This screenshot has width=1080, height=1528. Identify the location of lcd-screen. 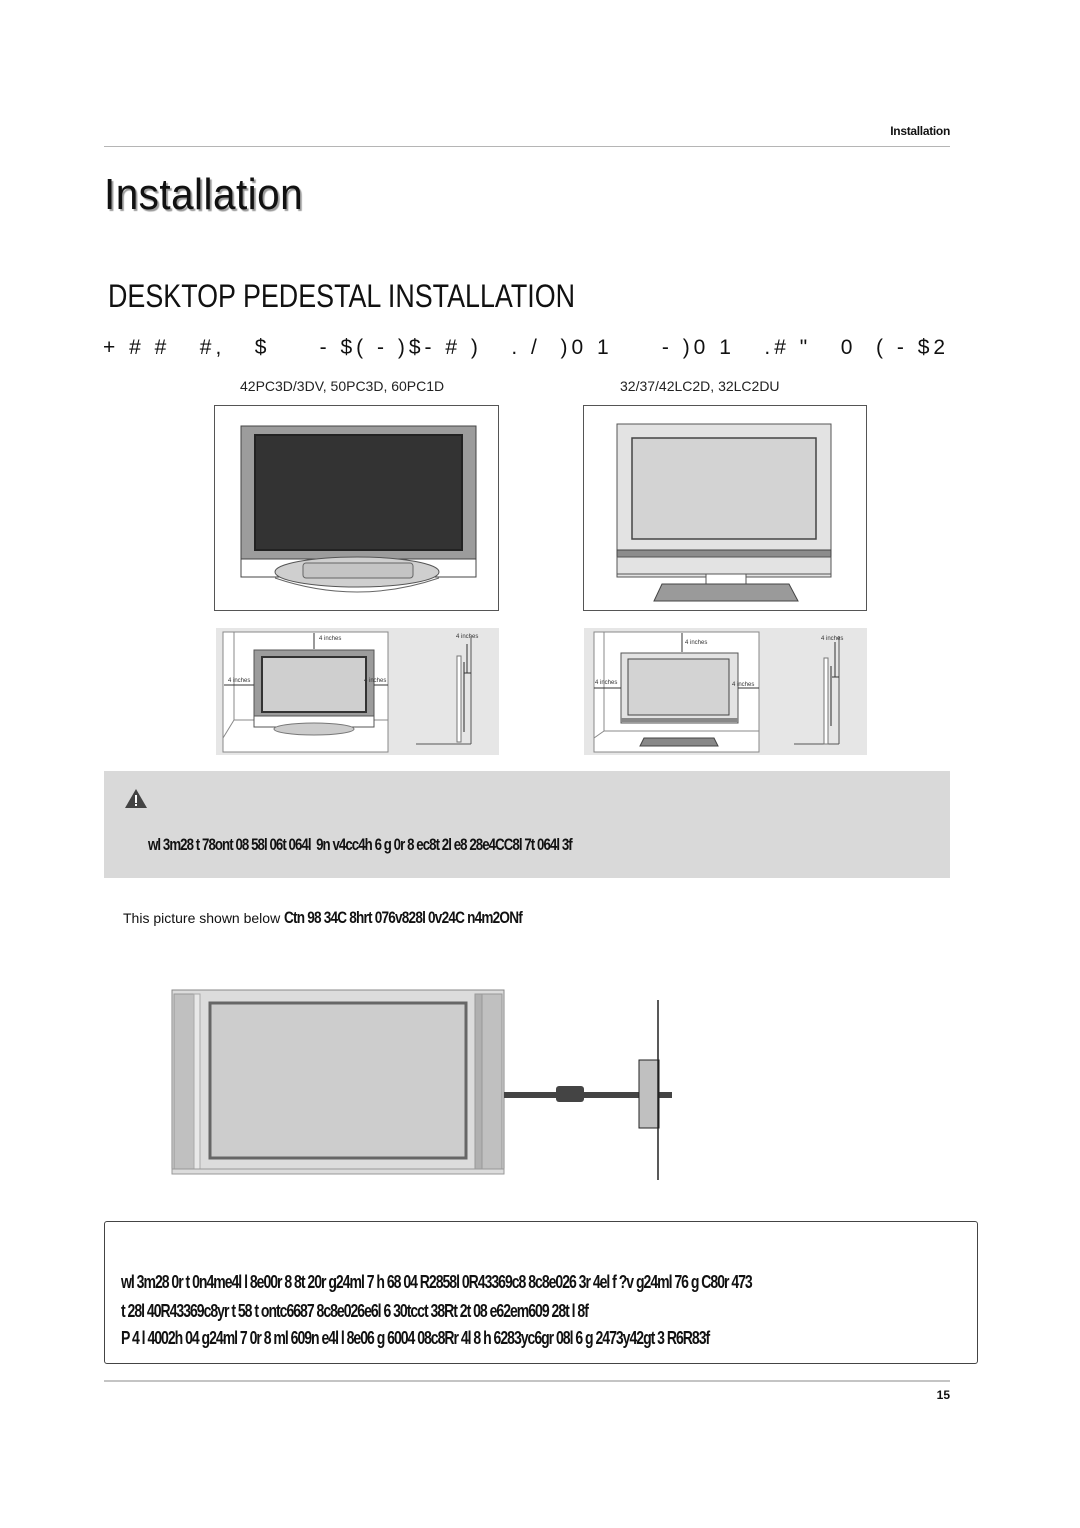
(724, 488).